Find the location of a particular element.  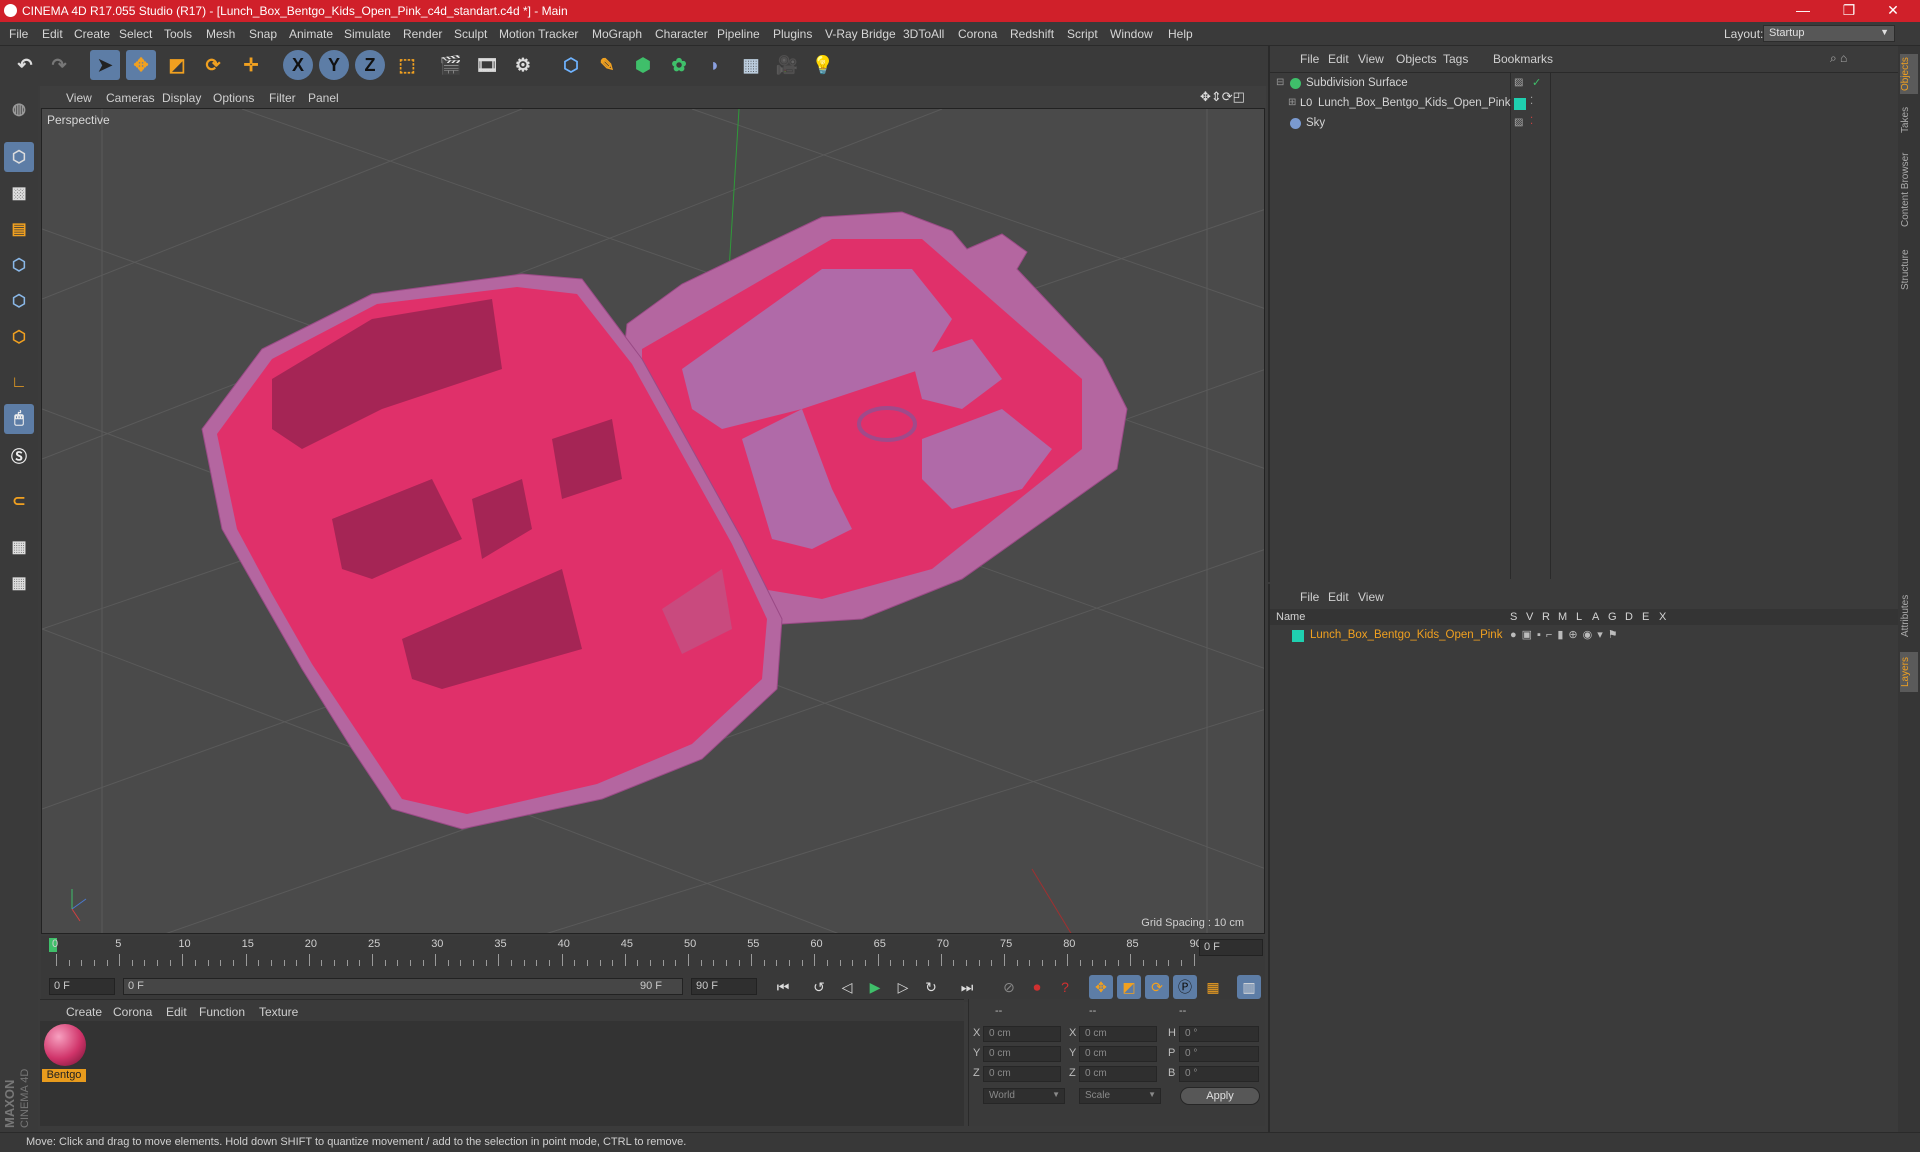

undo-icon: ↶ is located at coordinates (25, 65).